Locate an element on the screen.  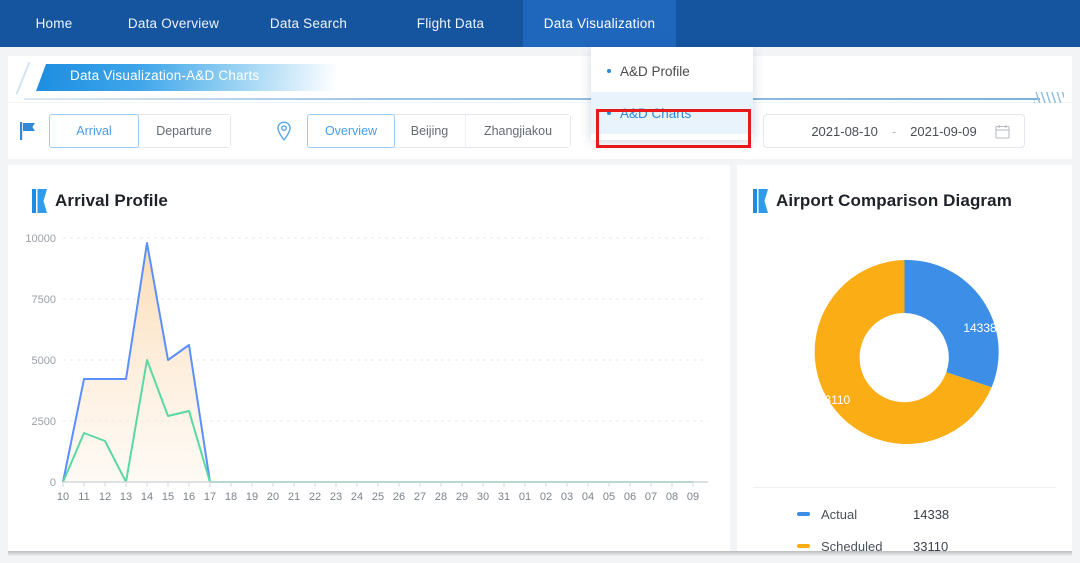
svg-text: 7500 is located at coordinates (44, 300).